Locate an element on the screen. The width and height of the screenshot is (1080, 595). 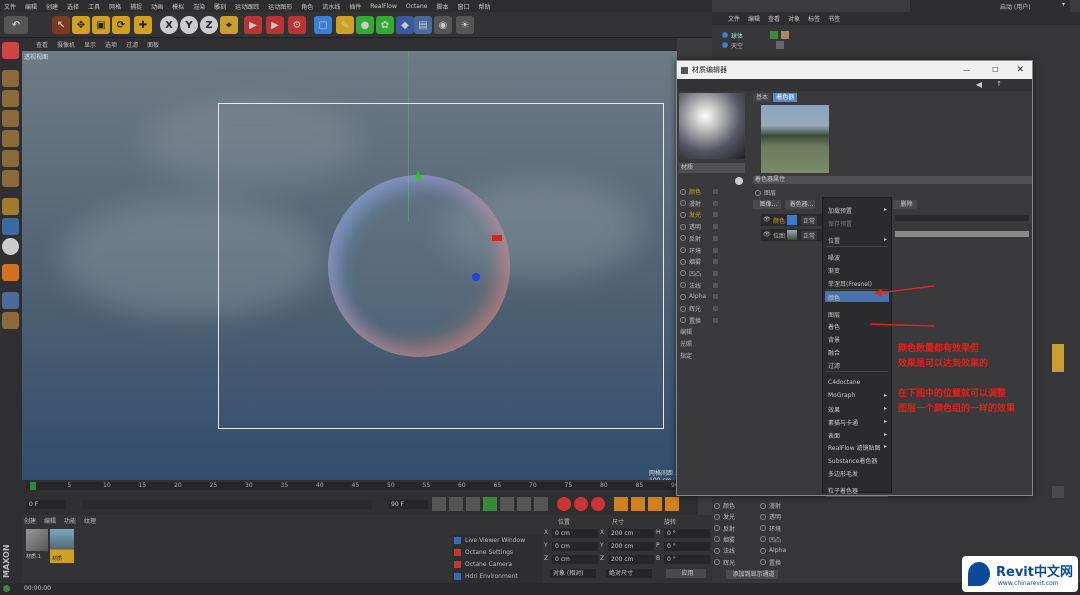
up-icon: ↑ is located at coordinates (999, 84).